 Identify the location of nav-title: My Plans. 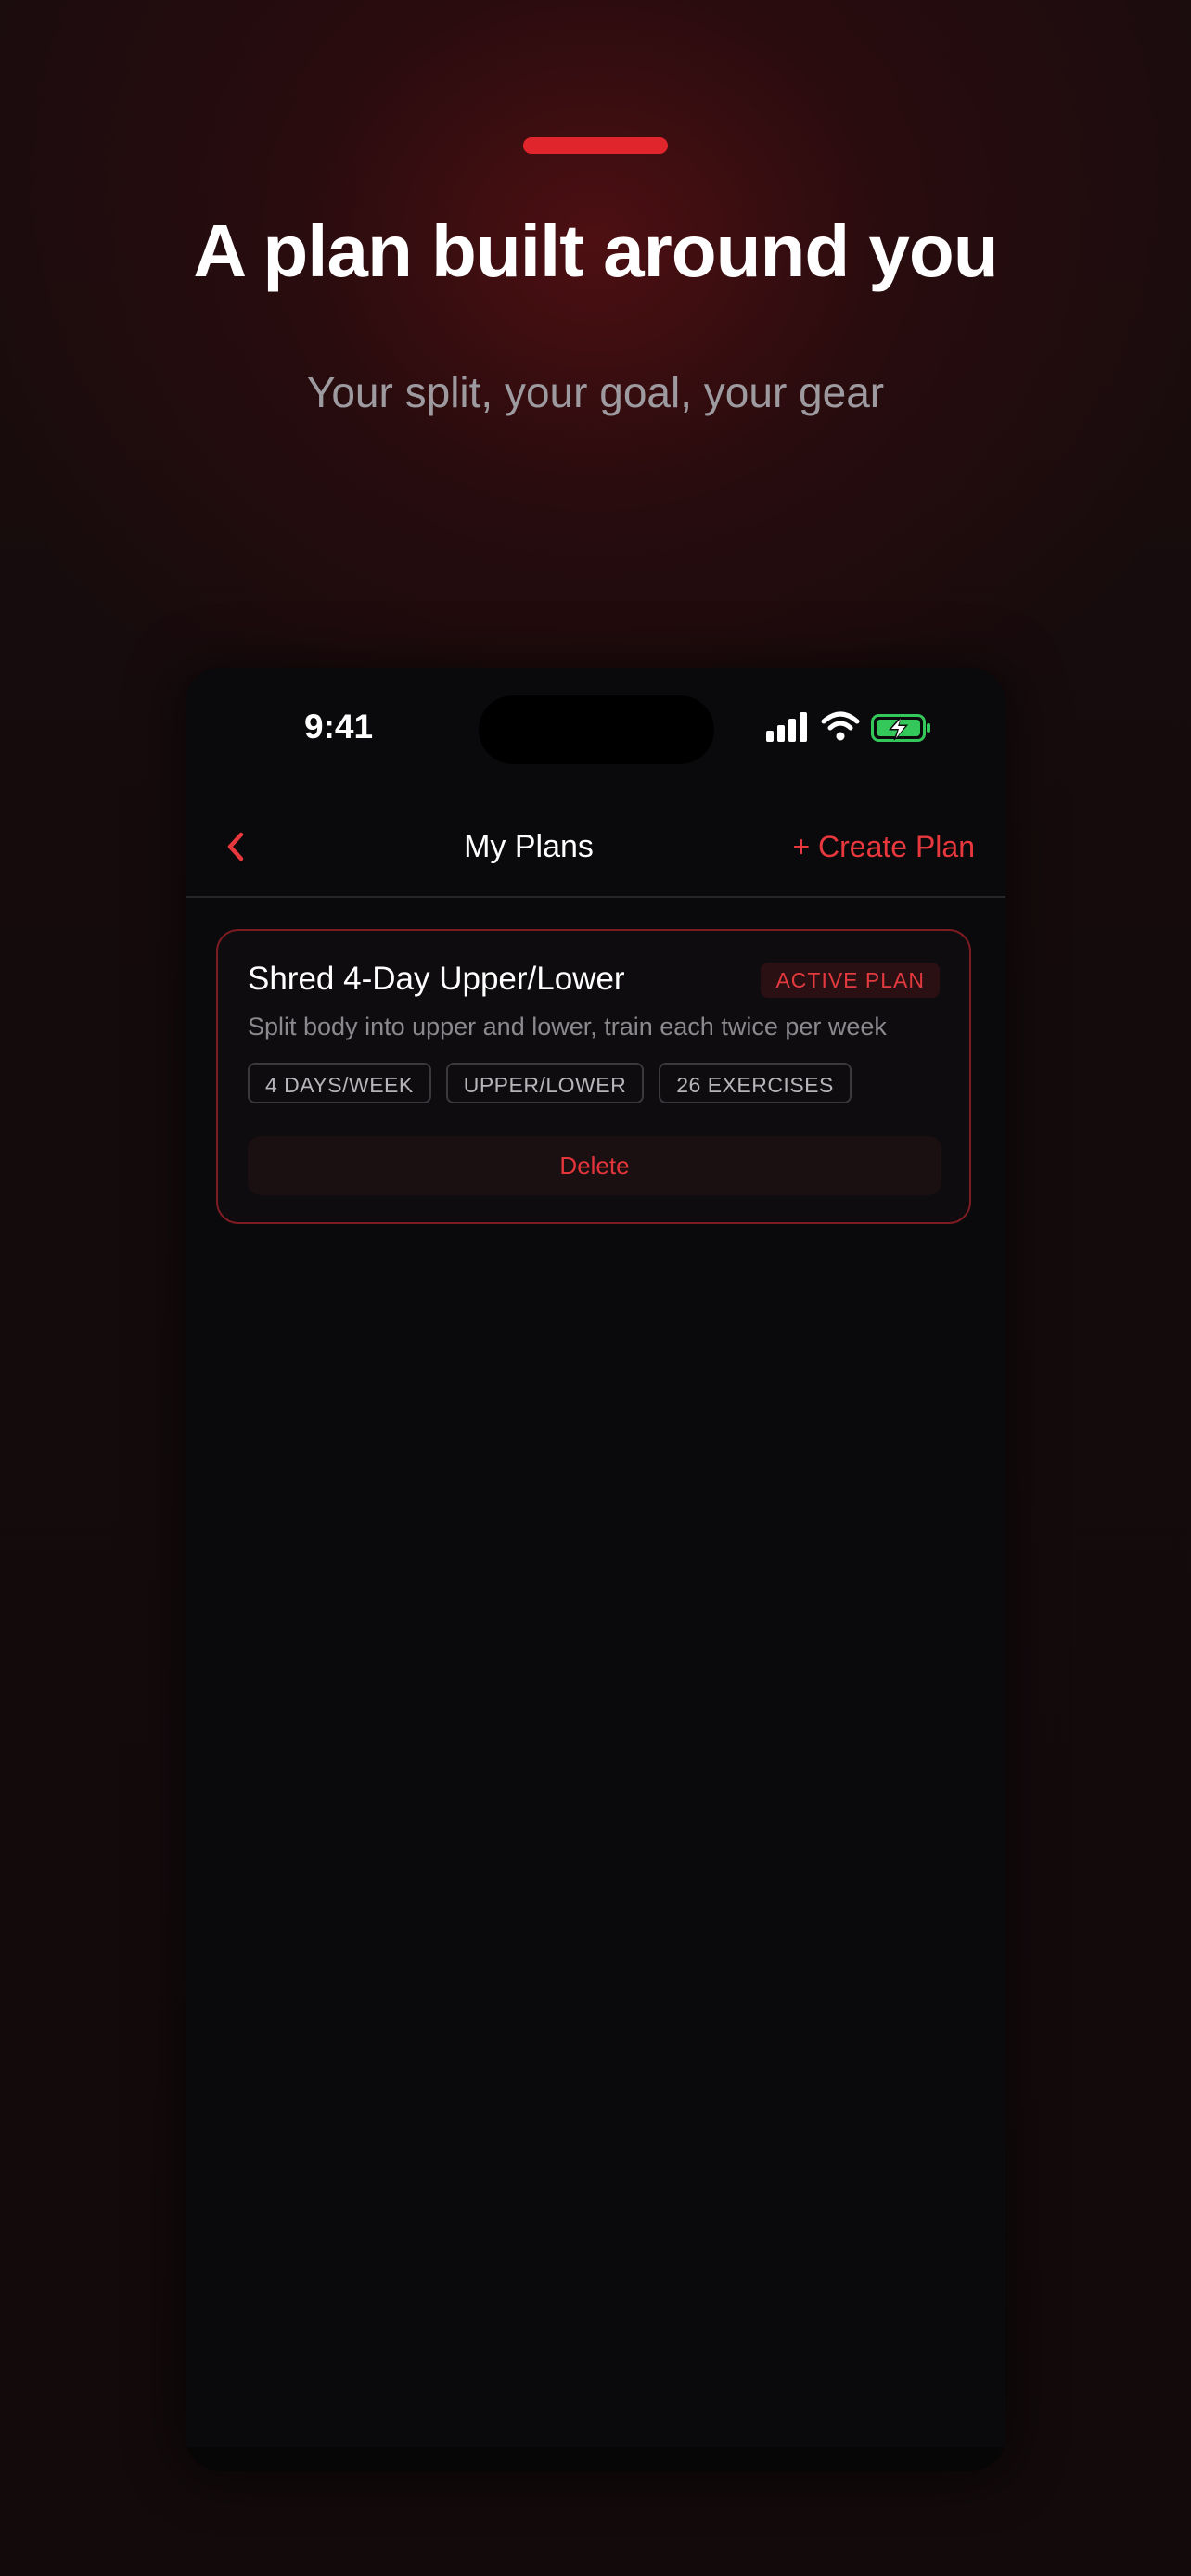
(529, 846).